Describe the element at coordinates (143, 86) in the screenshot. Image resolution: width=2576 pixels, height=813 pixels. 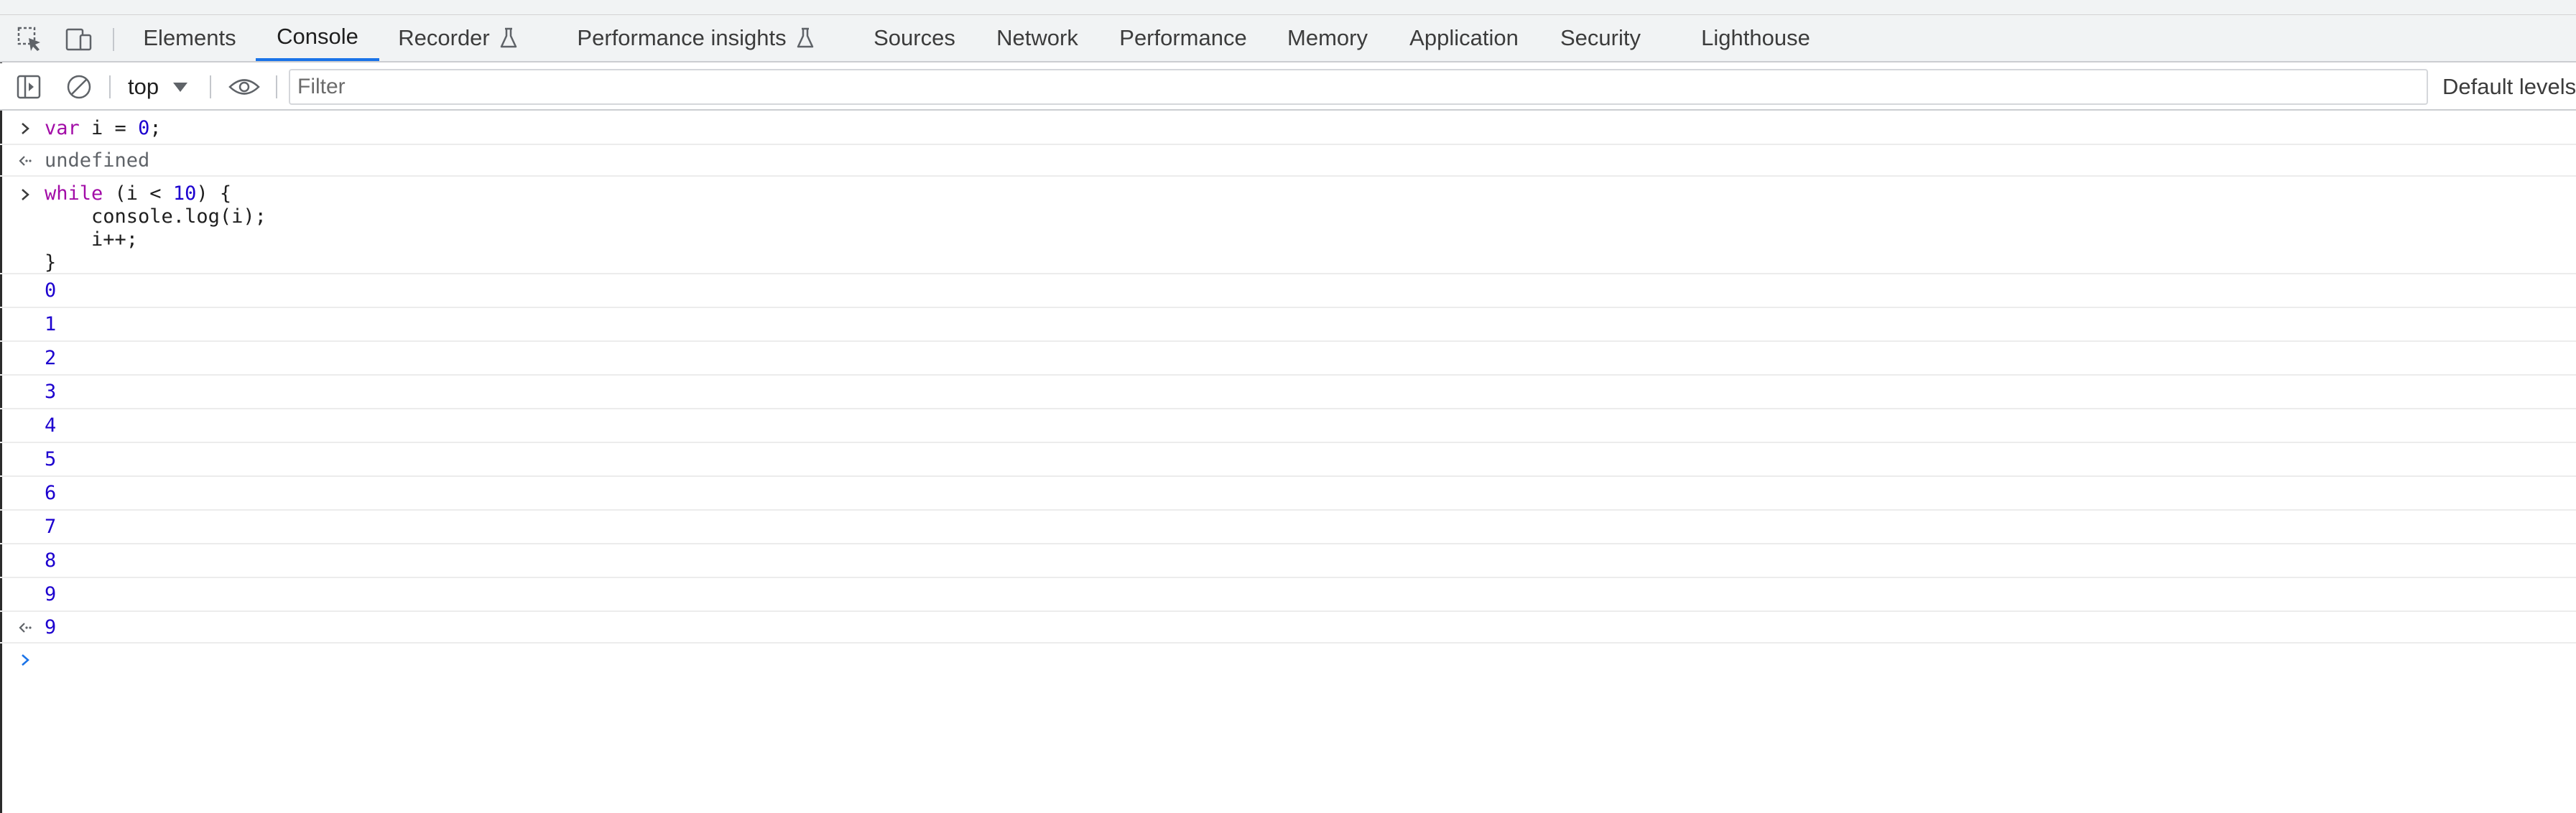
I see `context-selector-label: top` at that location.